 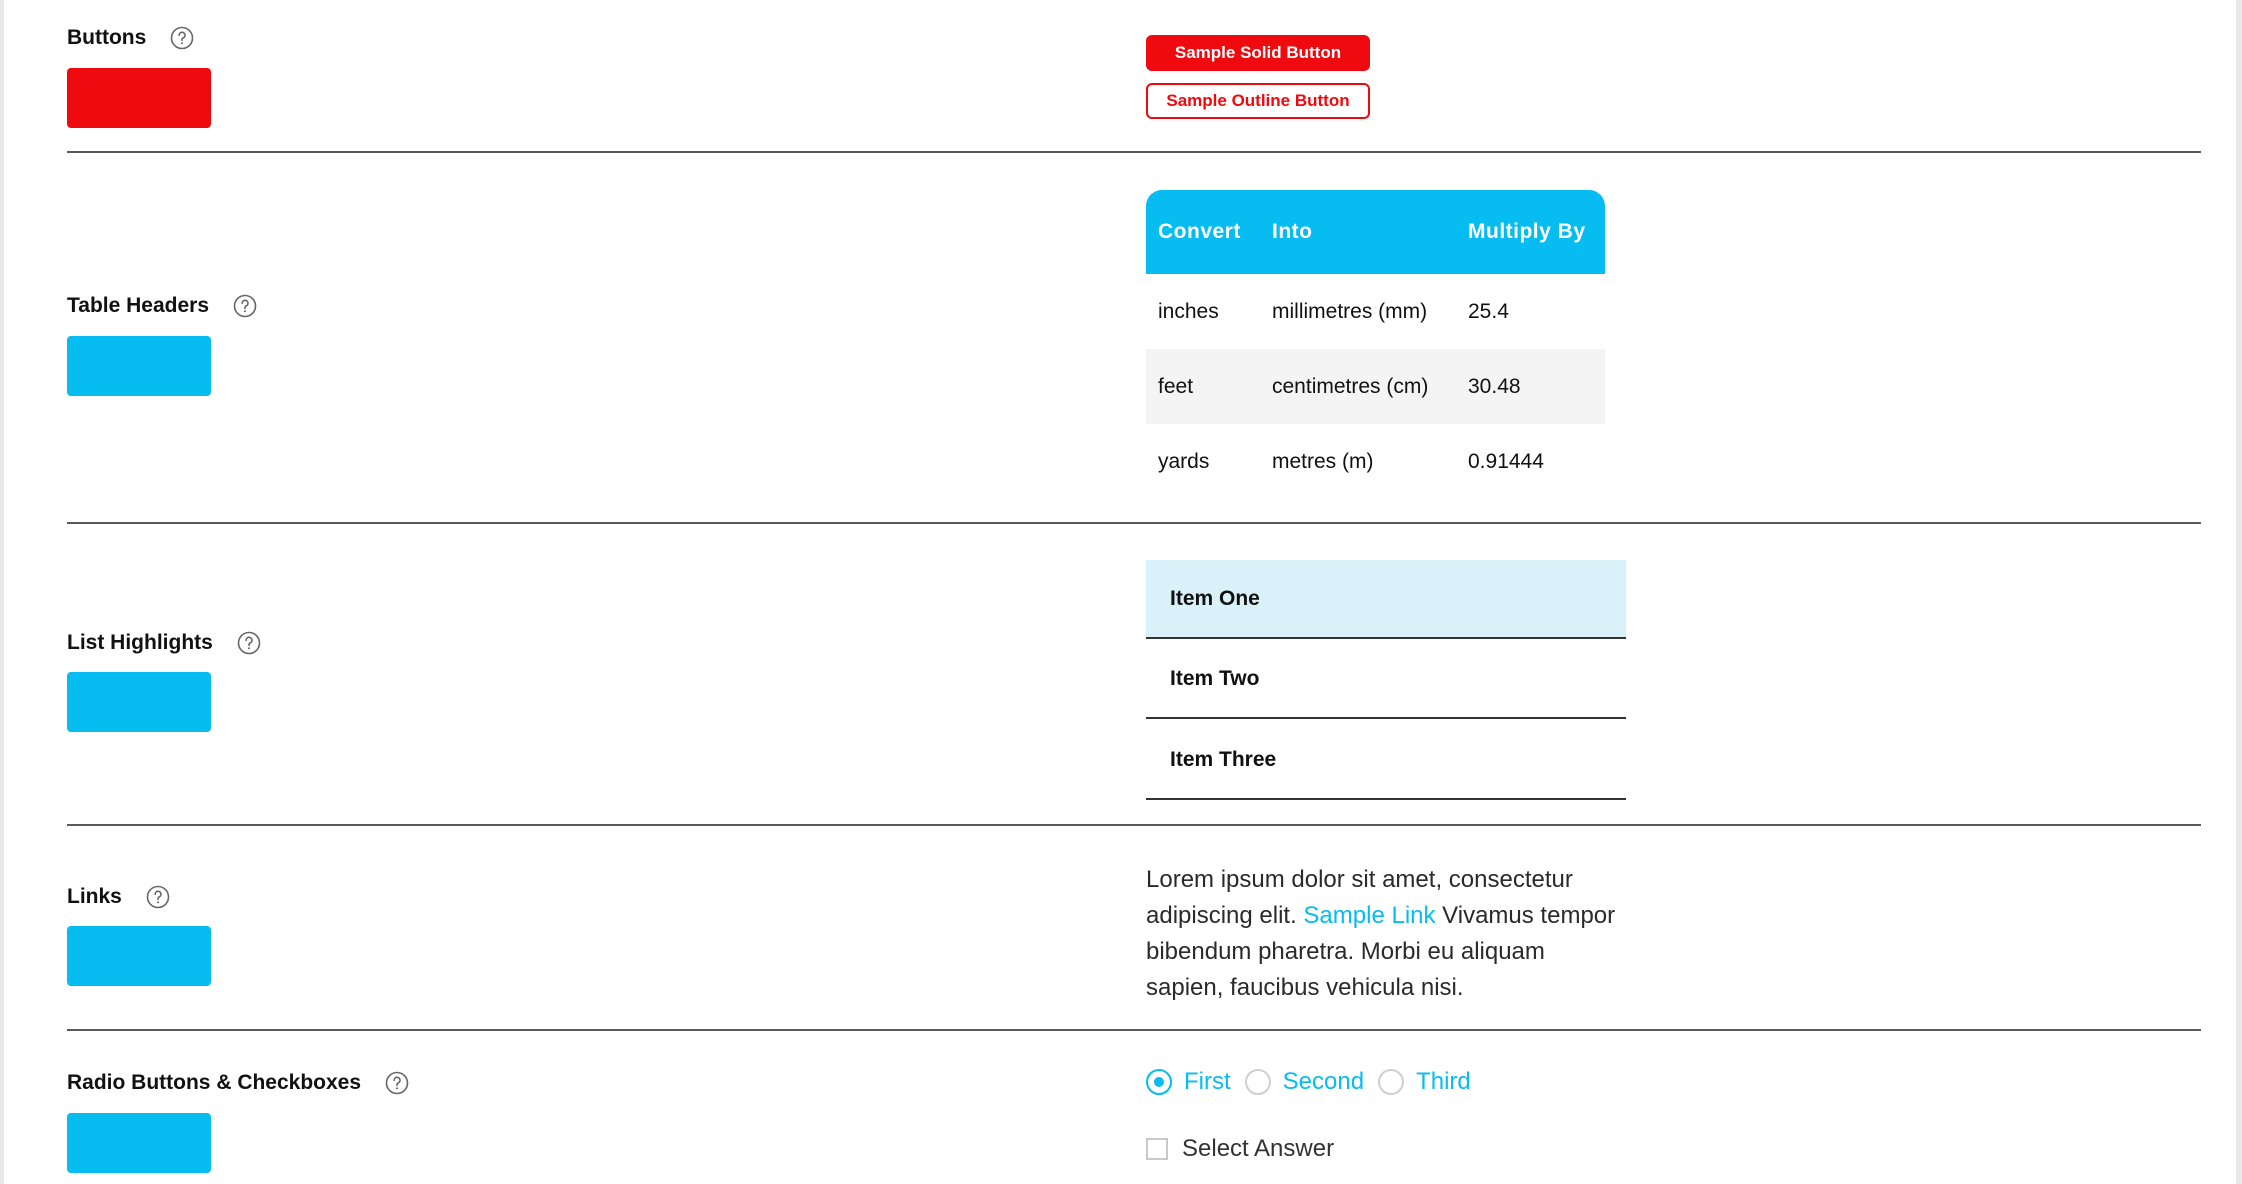 I want to click on sample-solid-button: Sample Solid Button, so click(x=1258, y=53).